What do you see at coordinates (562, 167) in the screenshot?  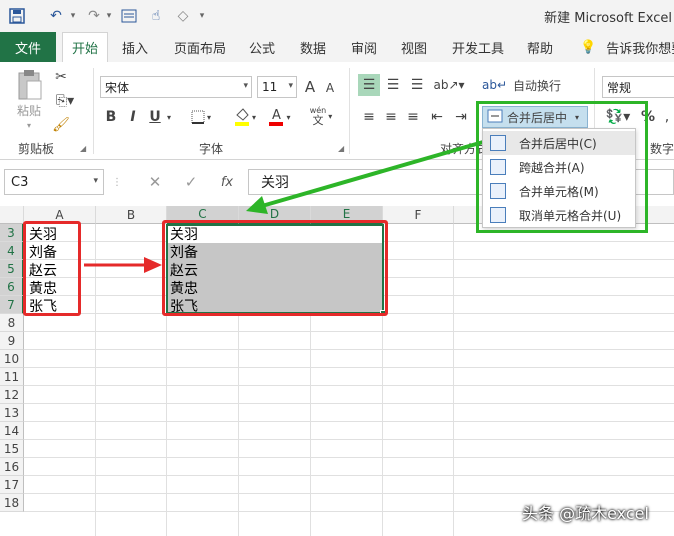 I see `highlight-merge-menu-box` at bounding box center [562, 167].